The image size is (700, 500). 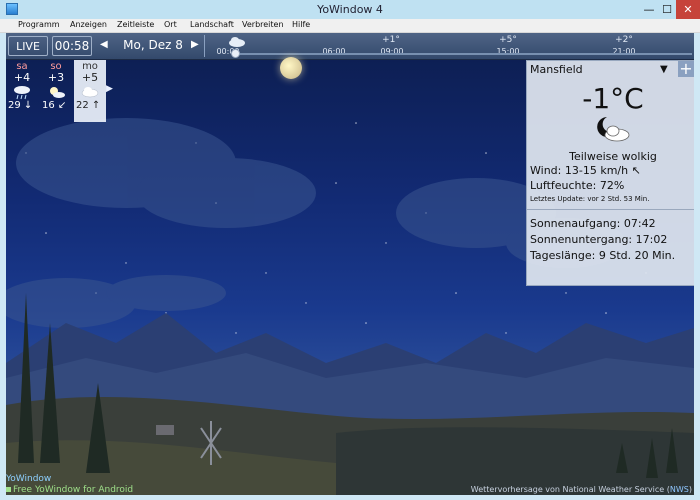 What do you see at coordinates (20, 105) in the screenshot?
I see `day-wind: 29 ↓` at bounding box center [20, 105].